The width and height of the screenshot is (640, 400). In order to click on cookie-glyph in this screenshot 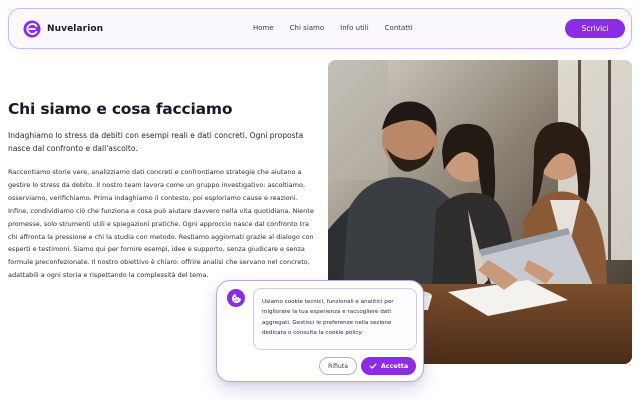, I will do `click(236, 298)`.